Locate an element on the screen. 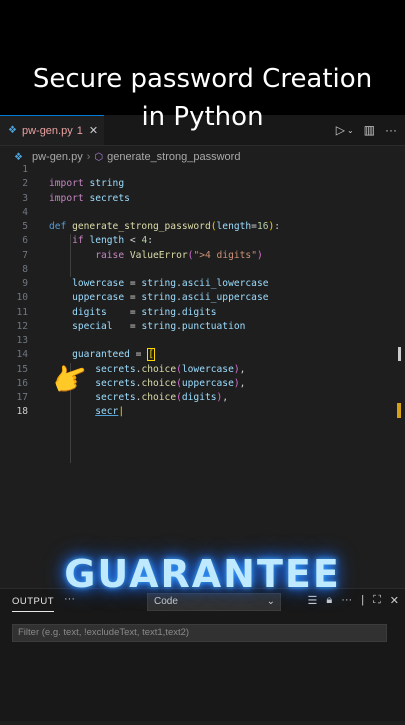  scroll-marker-warning is located at coordinates (399, 410).